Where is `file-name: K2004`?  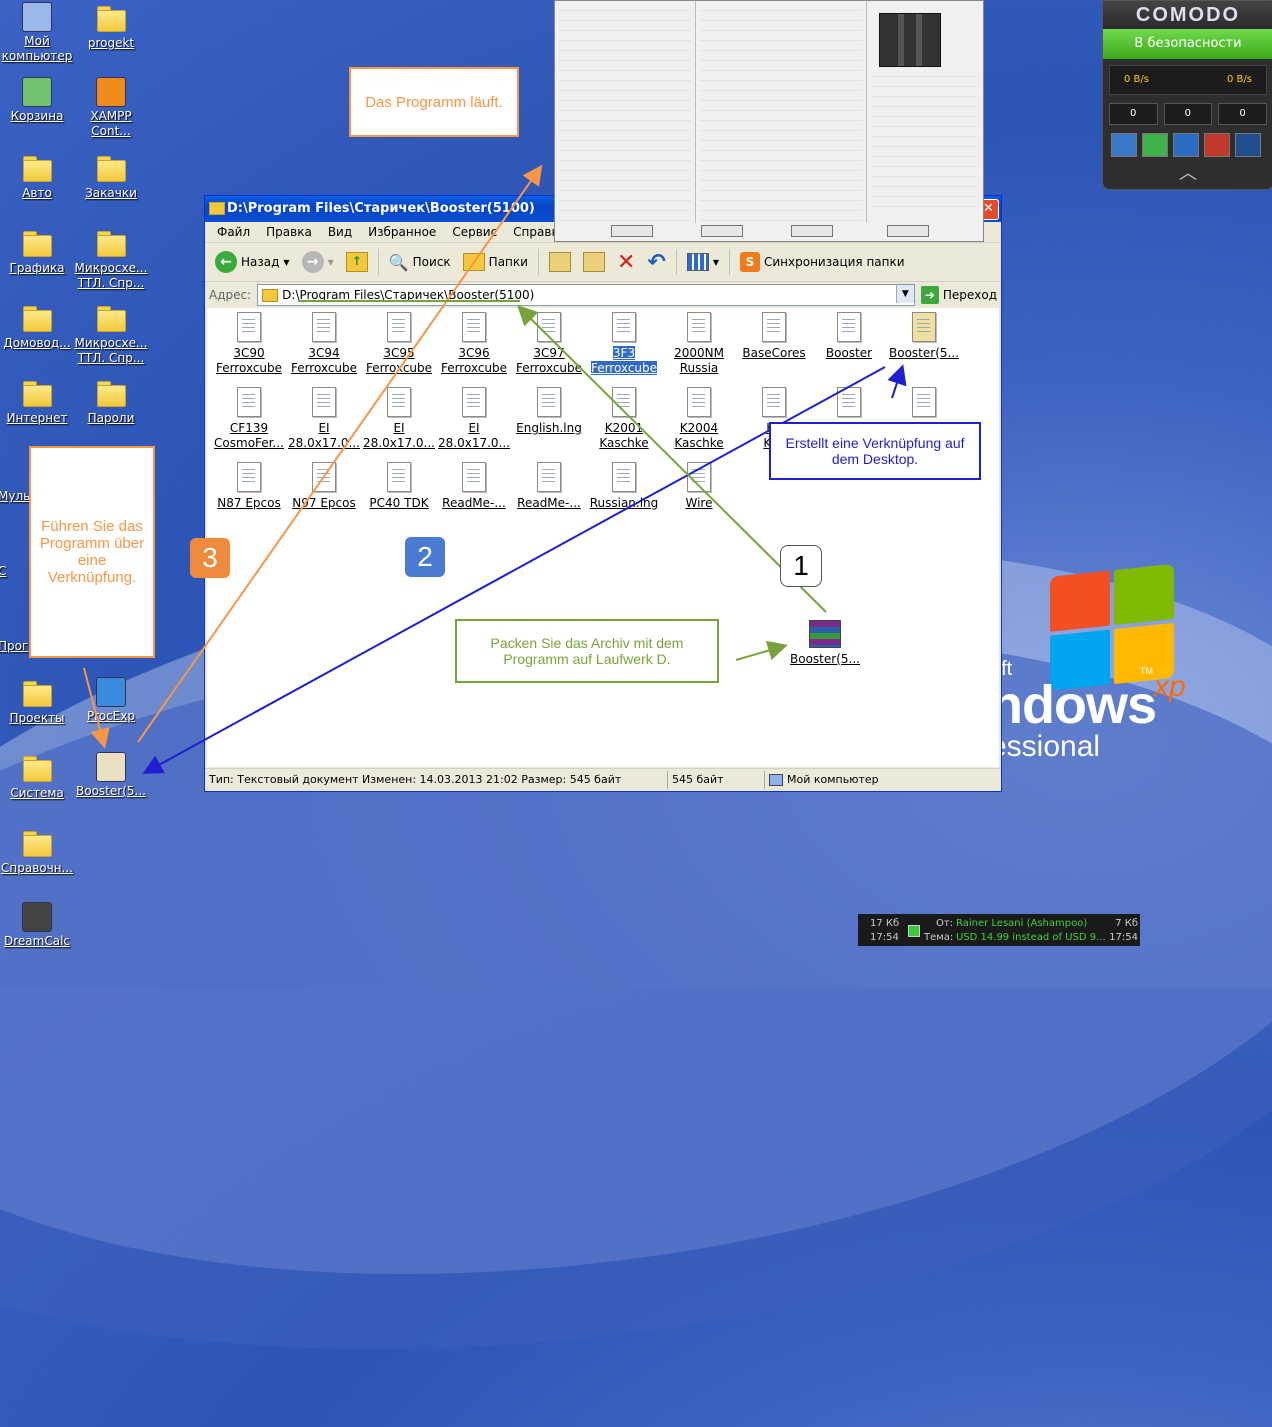
file-name: K2004 is located at coordinates (699, 428).